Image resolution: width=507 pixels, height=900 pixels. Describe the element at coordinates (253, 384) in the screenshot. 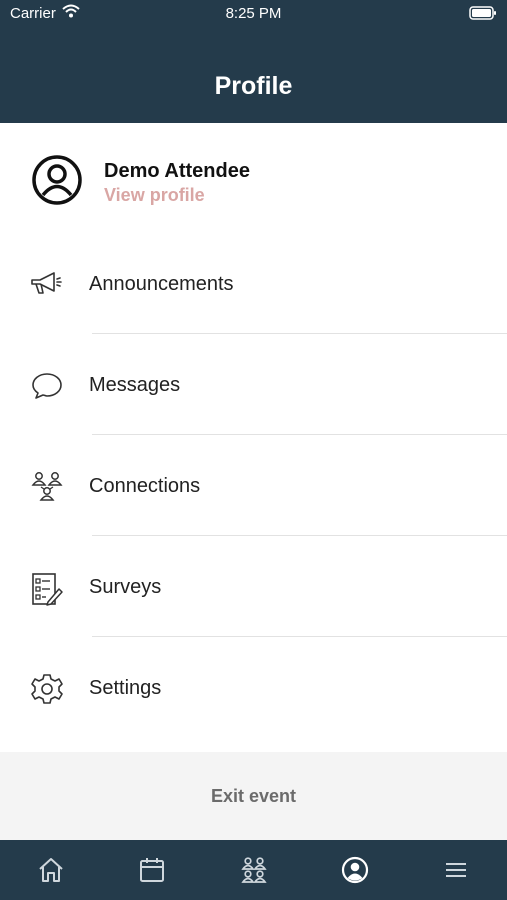

I see `menu-item-messages: Messages` at that location.